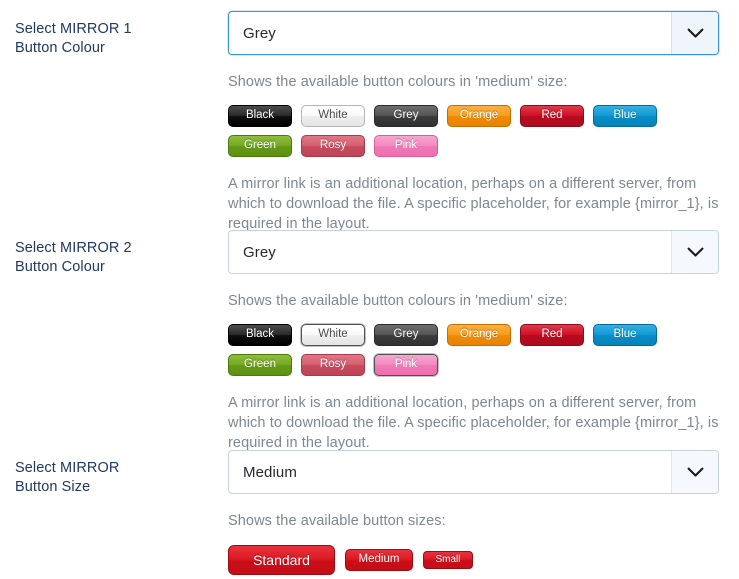 The image size is (739, 579). What do you see at coordinates (259, 252) in the screenshot?
I see `select-mirror-2-colour-value: Grey` at bounding box center [259, 252].